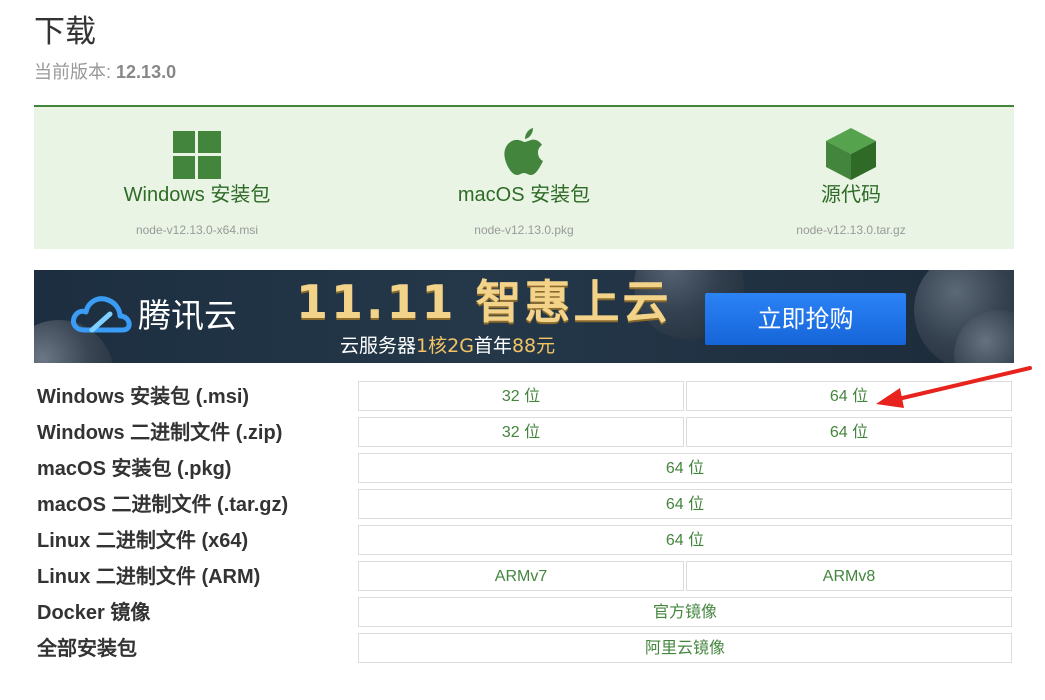 The height and width of the screenshot is (700, 1045). Describe the element at coordinates (492, 346) in the screenshot. I see `promo-sub-middle: 首年` at that location.